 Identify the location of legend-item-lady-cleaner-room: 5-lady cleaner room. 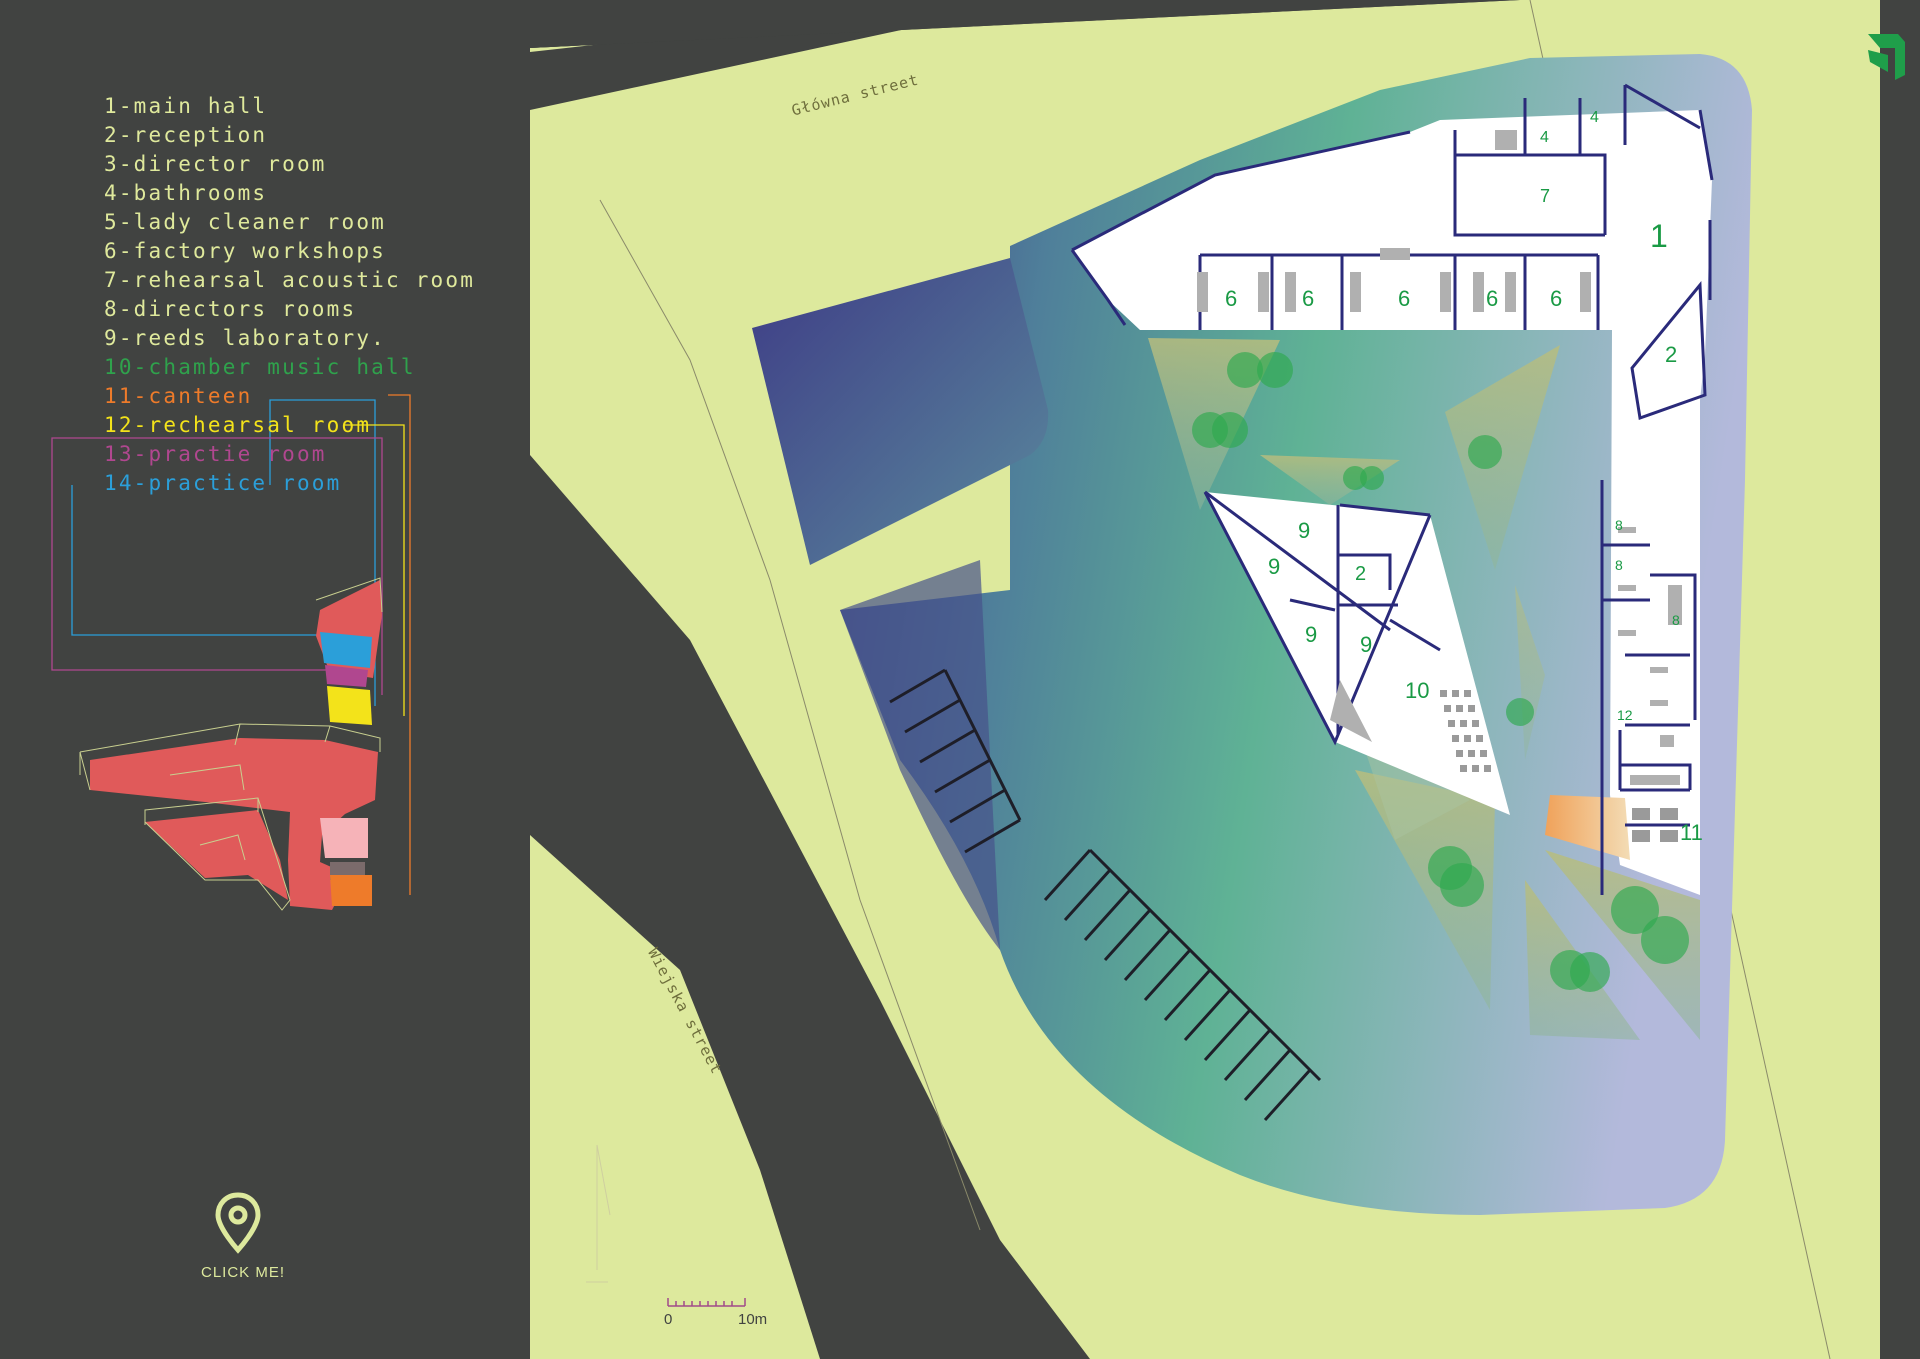
(245, 222).